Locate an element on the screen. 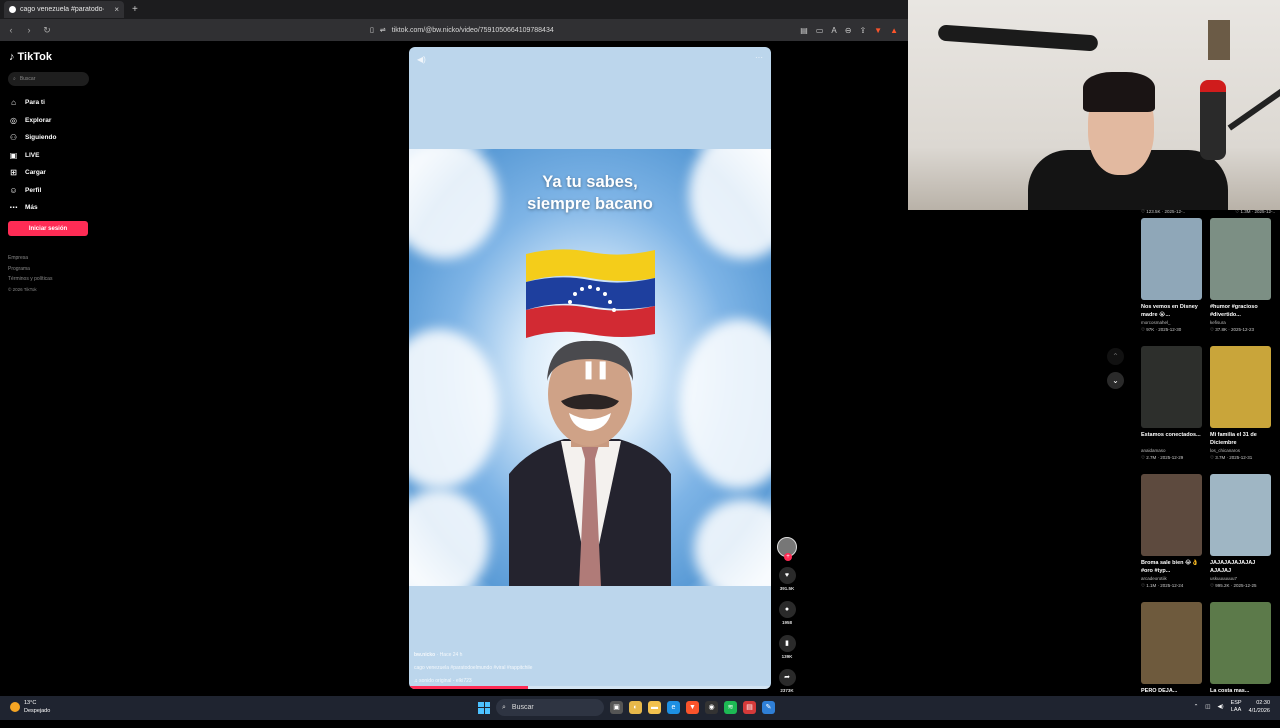 This screenshot has width=1280, height=728. bookmark-icon: ▯ is located at coordinates (372, 30).